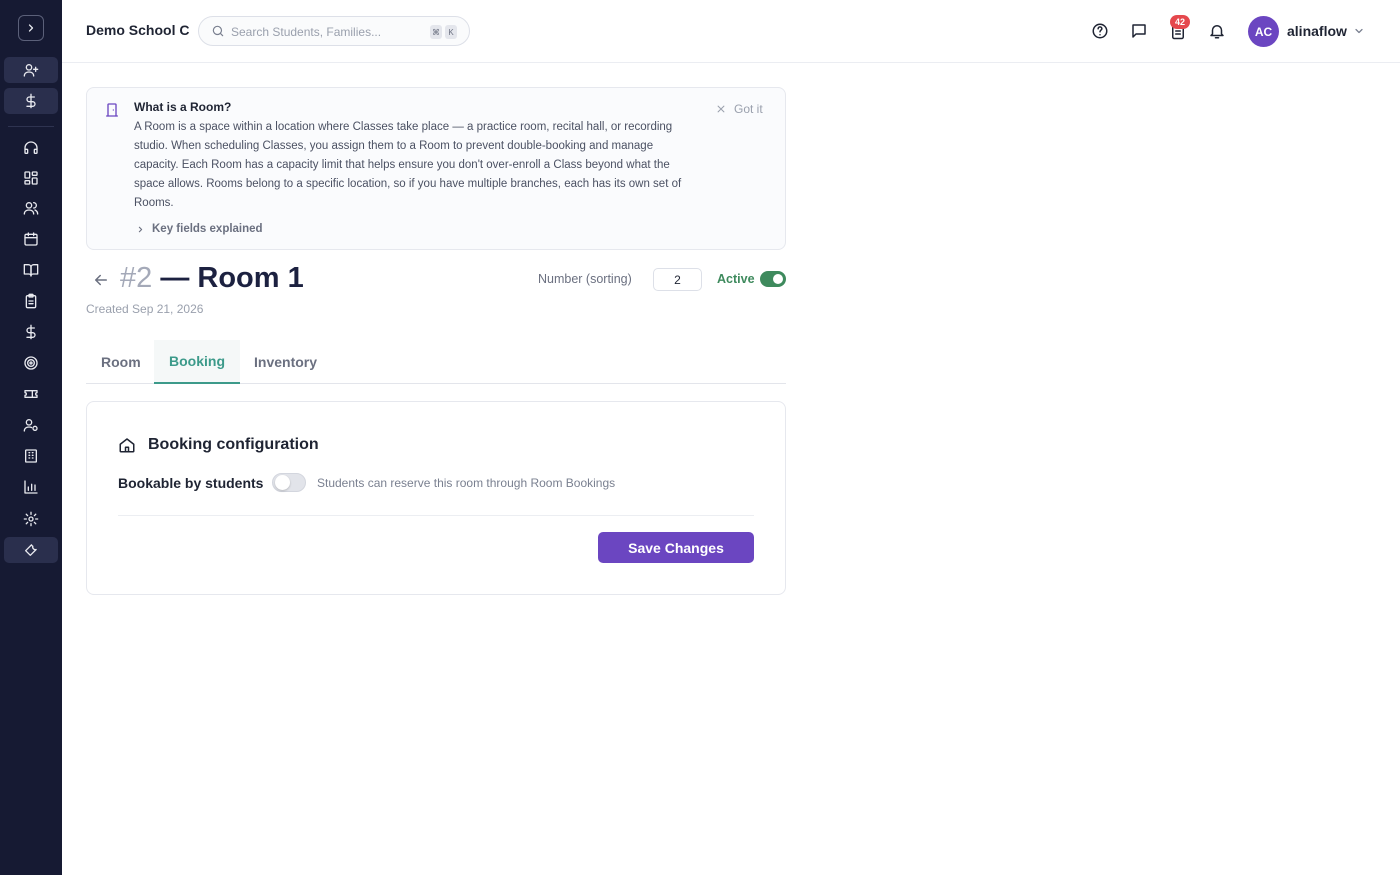 The width and height of the screenshot is (1400, 875). I want to click on sidebar-item-staff, so click(31, 425).